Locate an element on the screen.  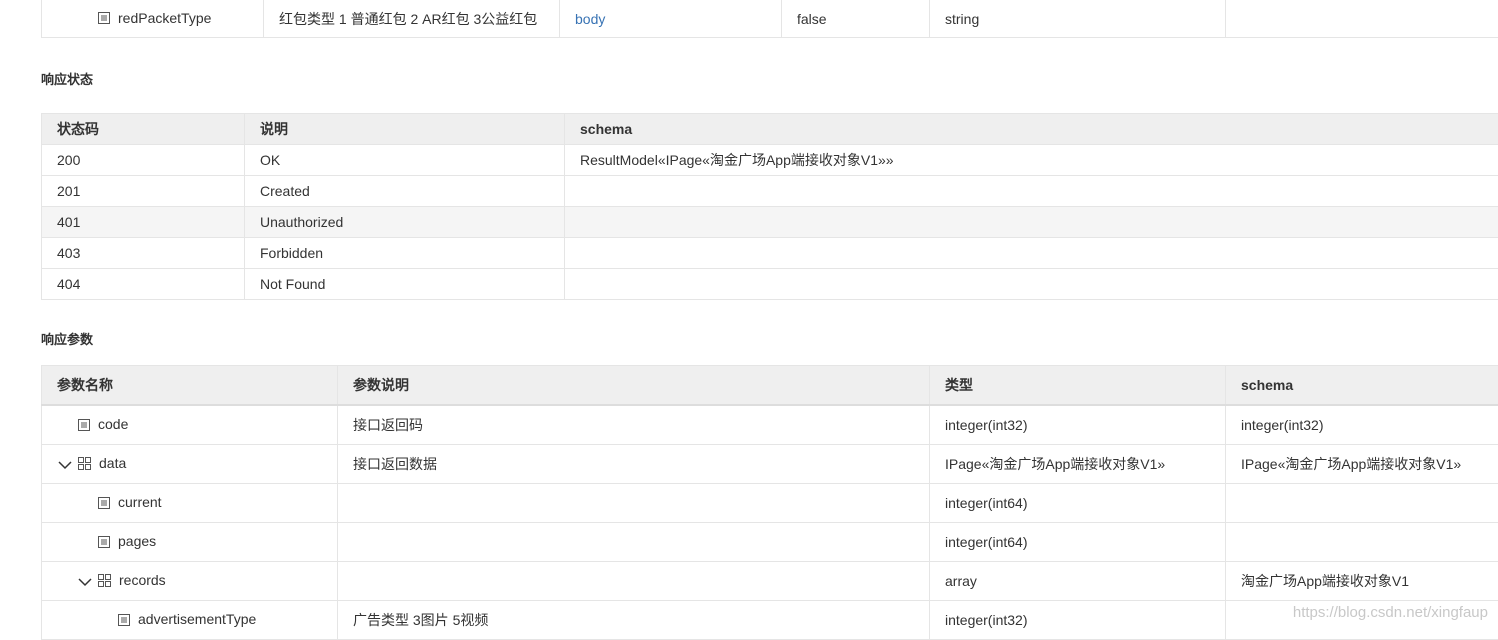
param-name: redPacketType is located at coordinates (164, 18).